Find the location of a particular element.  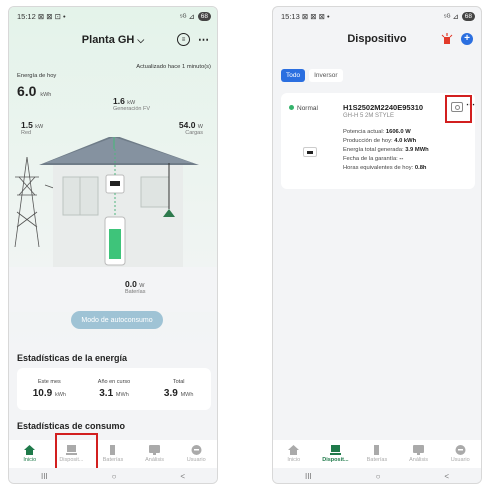

stat-total: Total 3.9 MWh is located at coordinates (178, 389).